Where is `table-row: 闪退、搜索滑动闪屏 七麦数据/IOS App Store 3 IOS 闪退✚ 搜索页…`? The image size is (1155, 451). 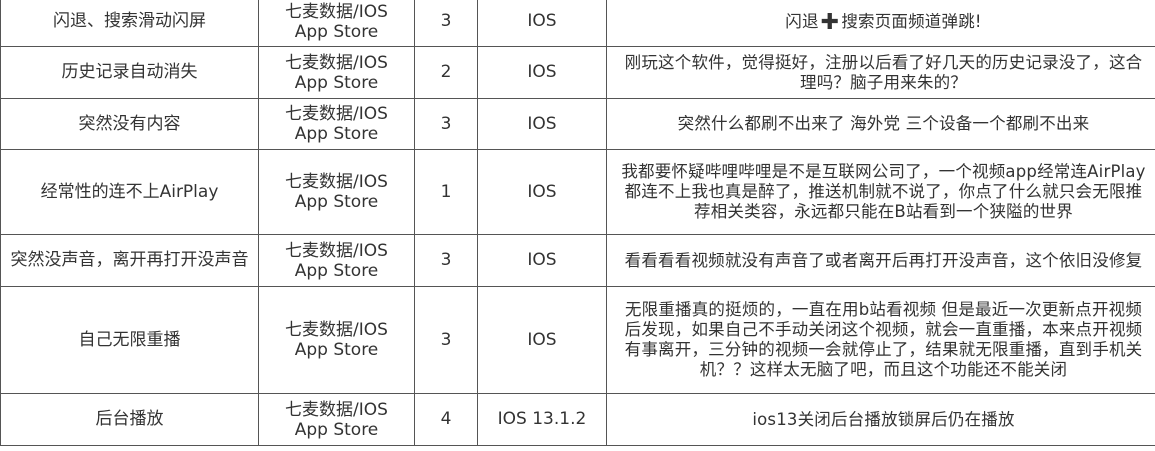
table-row: 闪退、搜索滑动闪屏 七麦数据/IOS App Store 3 IOS 闪退✚ 搜索页… is located at coordinates (577, 23).